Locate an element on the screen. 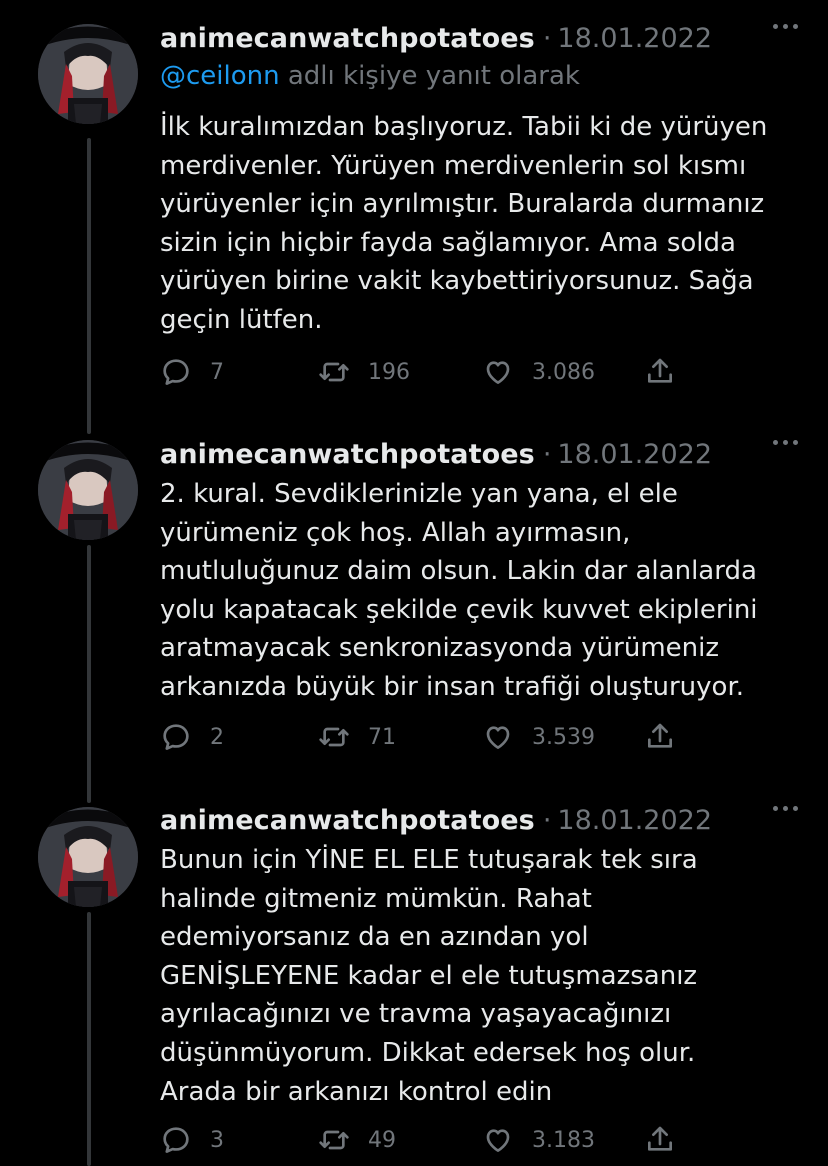 This screenshot has width=828, height=1166. retweet-count: 196 is located at coordinates (389, 372).